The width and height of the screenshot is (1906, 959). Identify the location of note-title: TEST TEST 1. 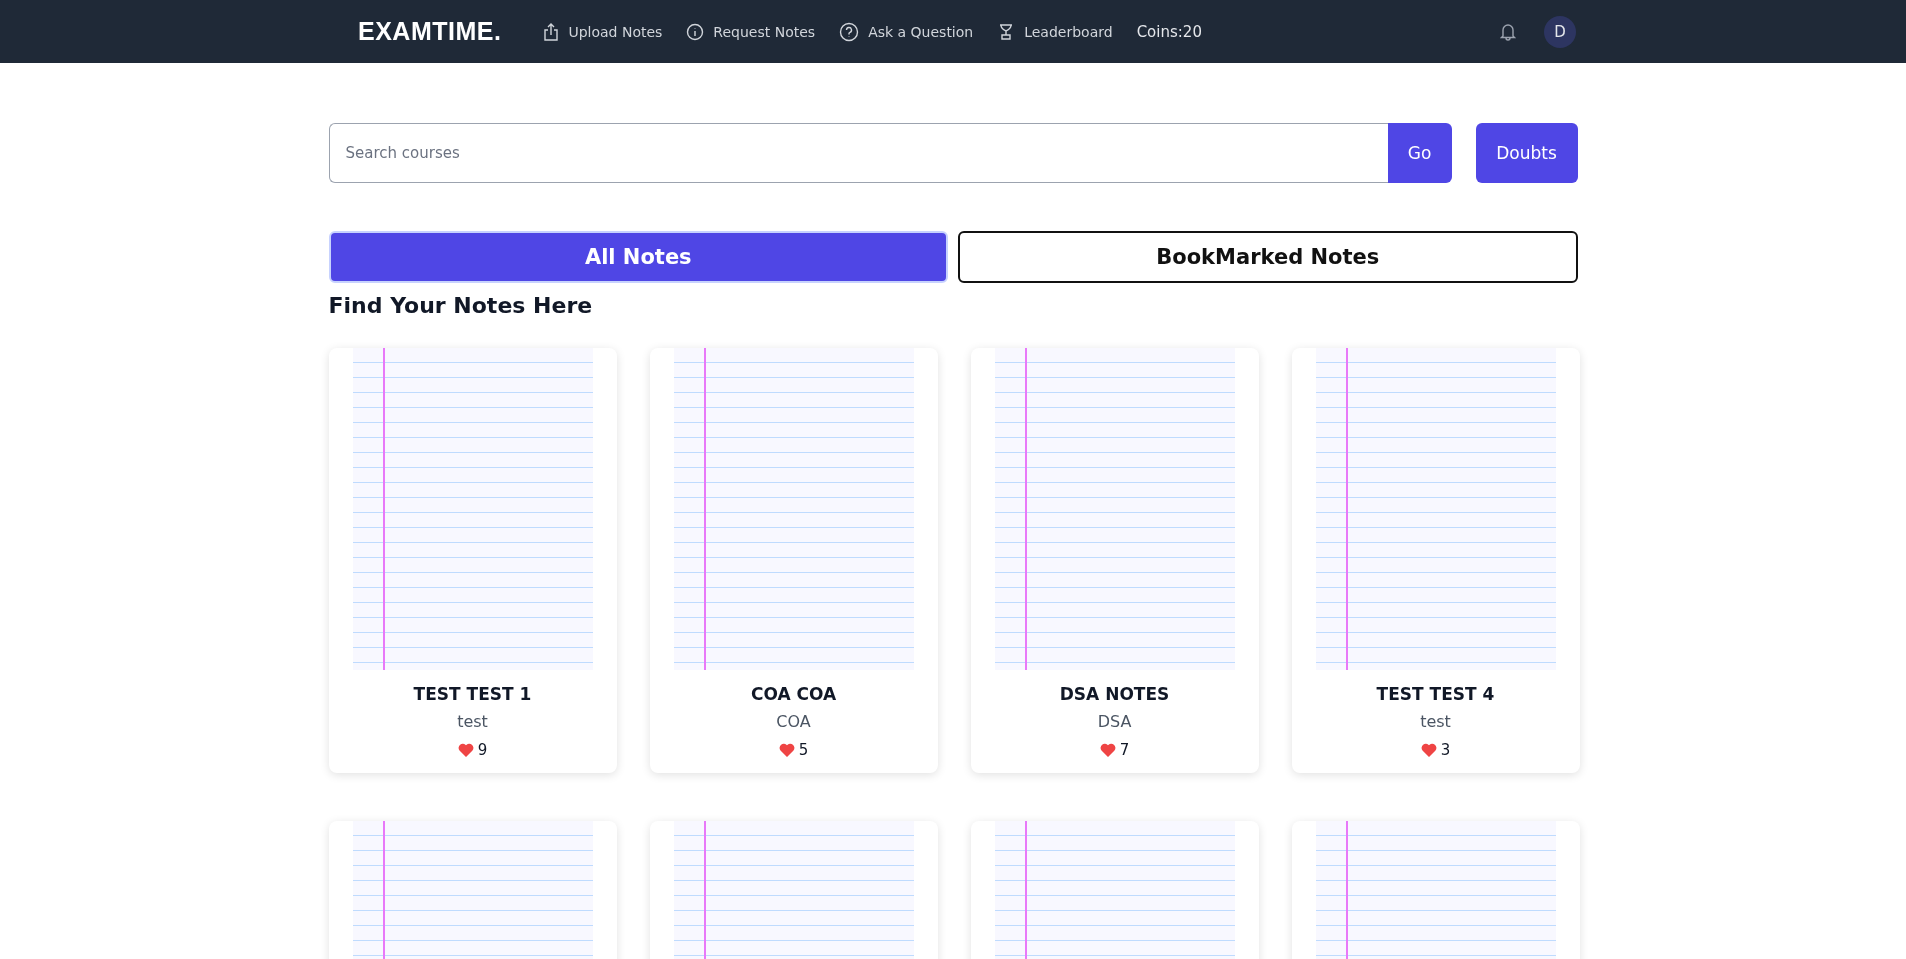
(472, 694).